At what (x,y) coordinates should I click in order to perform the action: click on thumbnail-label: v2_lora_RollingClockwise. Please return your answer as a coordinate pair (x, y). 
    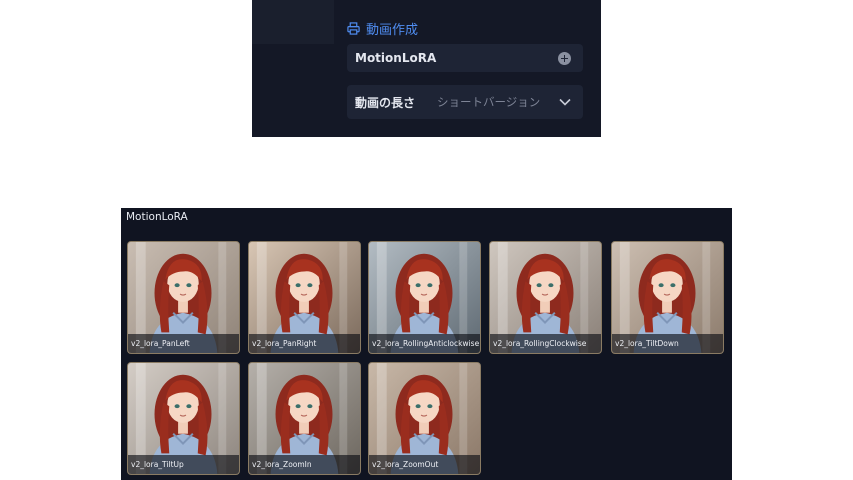
    Looking at the image, I should click on (545, 343).